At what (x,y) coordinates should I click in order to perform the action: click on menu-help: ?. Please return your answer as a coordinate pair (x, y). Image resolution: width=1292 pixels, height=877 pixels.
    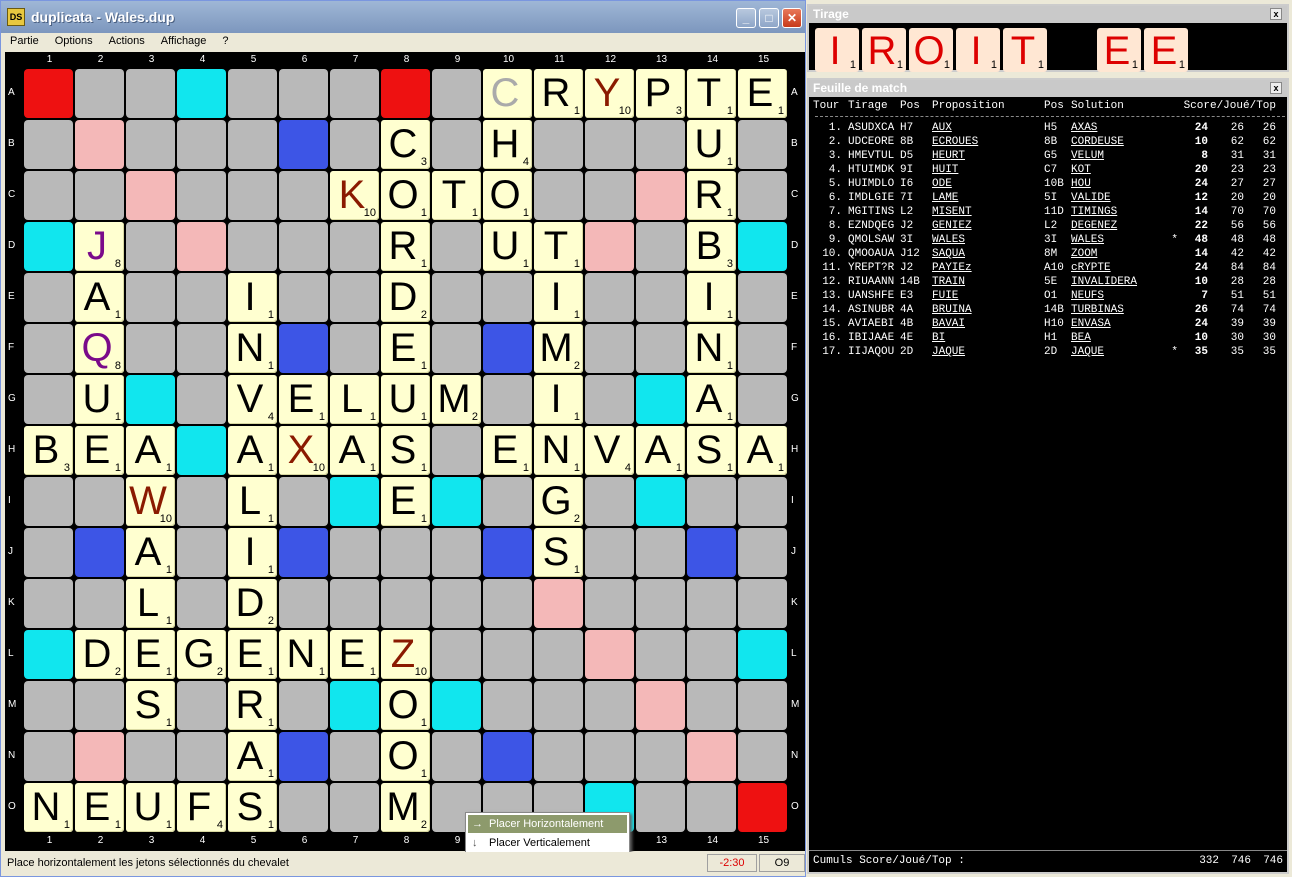
    Looking at the image, I should click on (224, 40).